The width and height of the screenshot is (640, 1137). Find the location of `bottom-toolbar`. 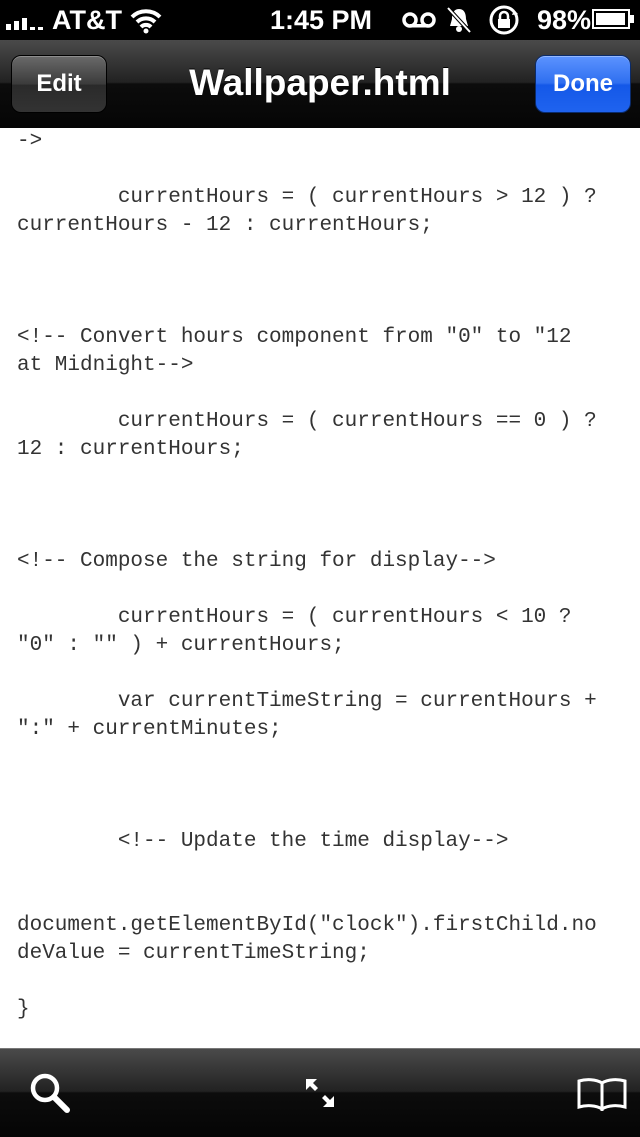

bottom-toolbar is located at coordinates (320, 1092).